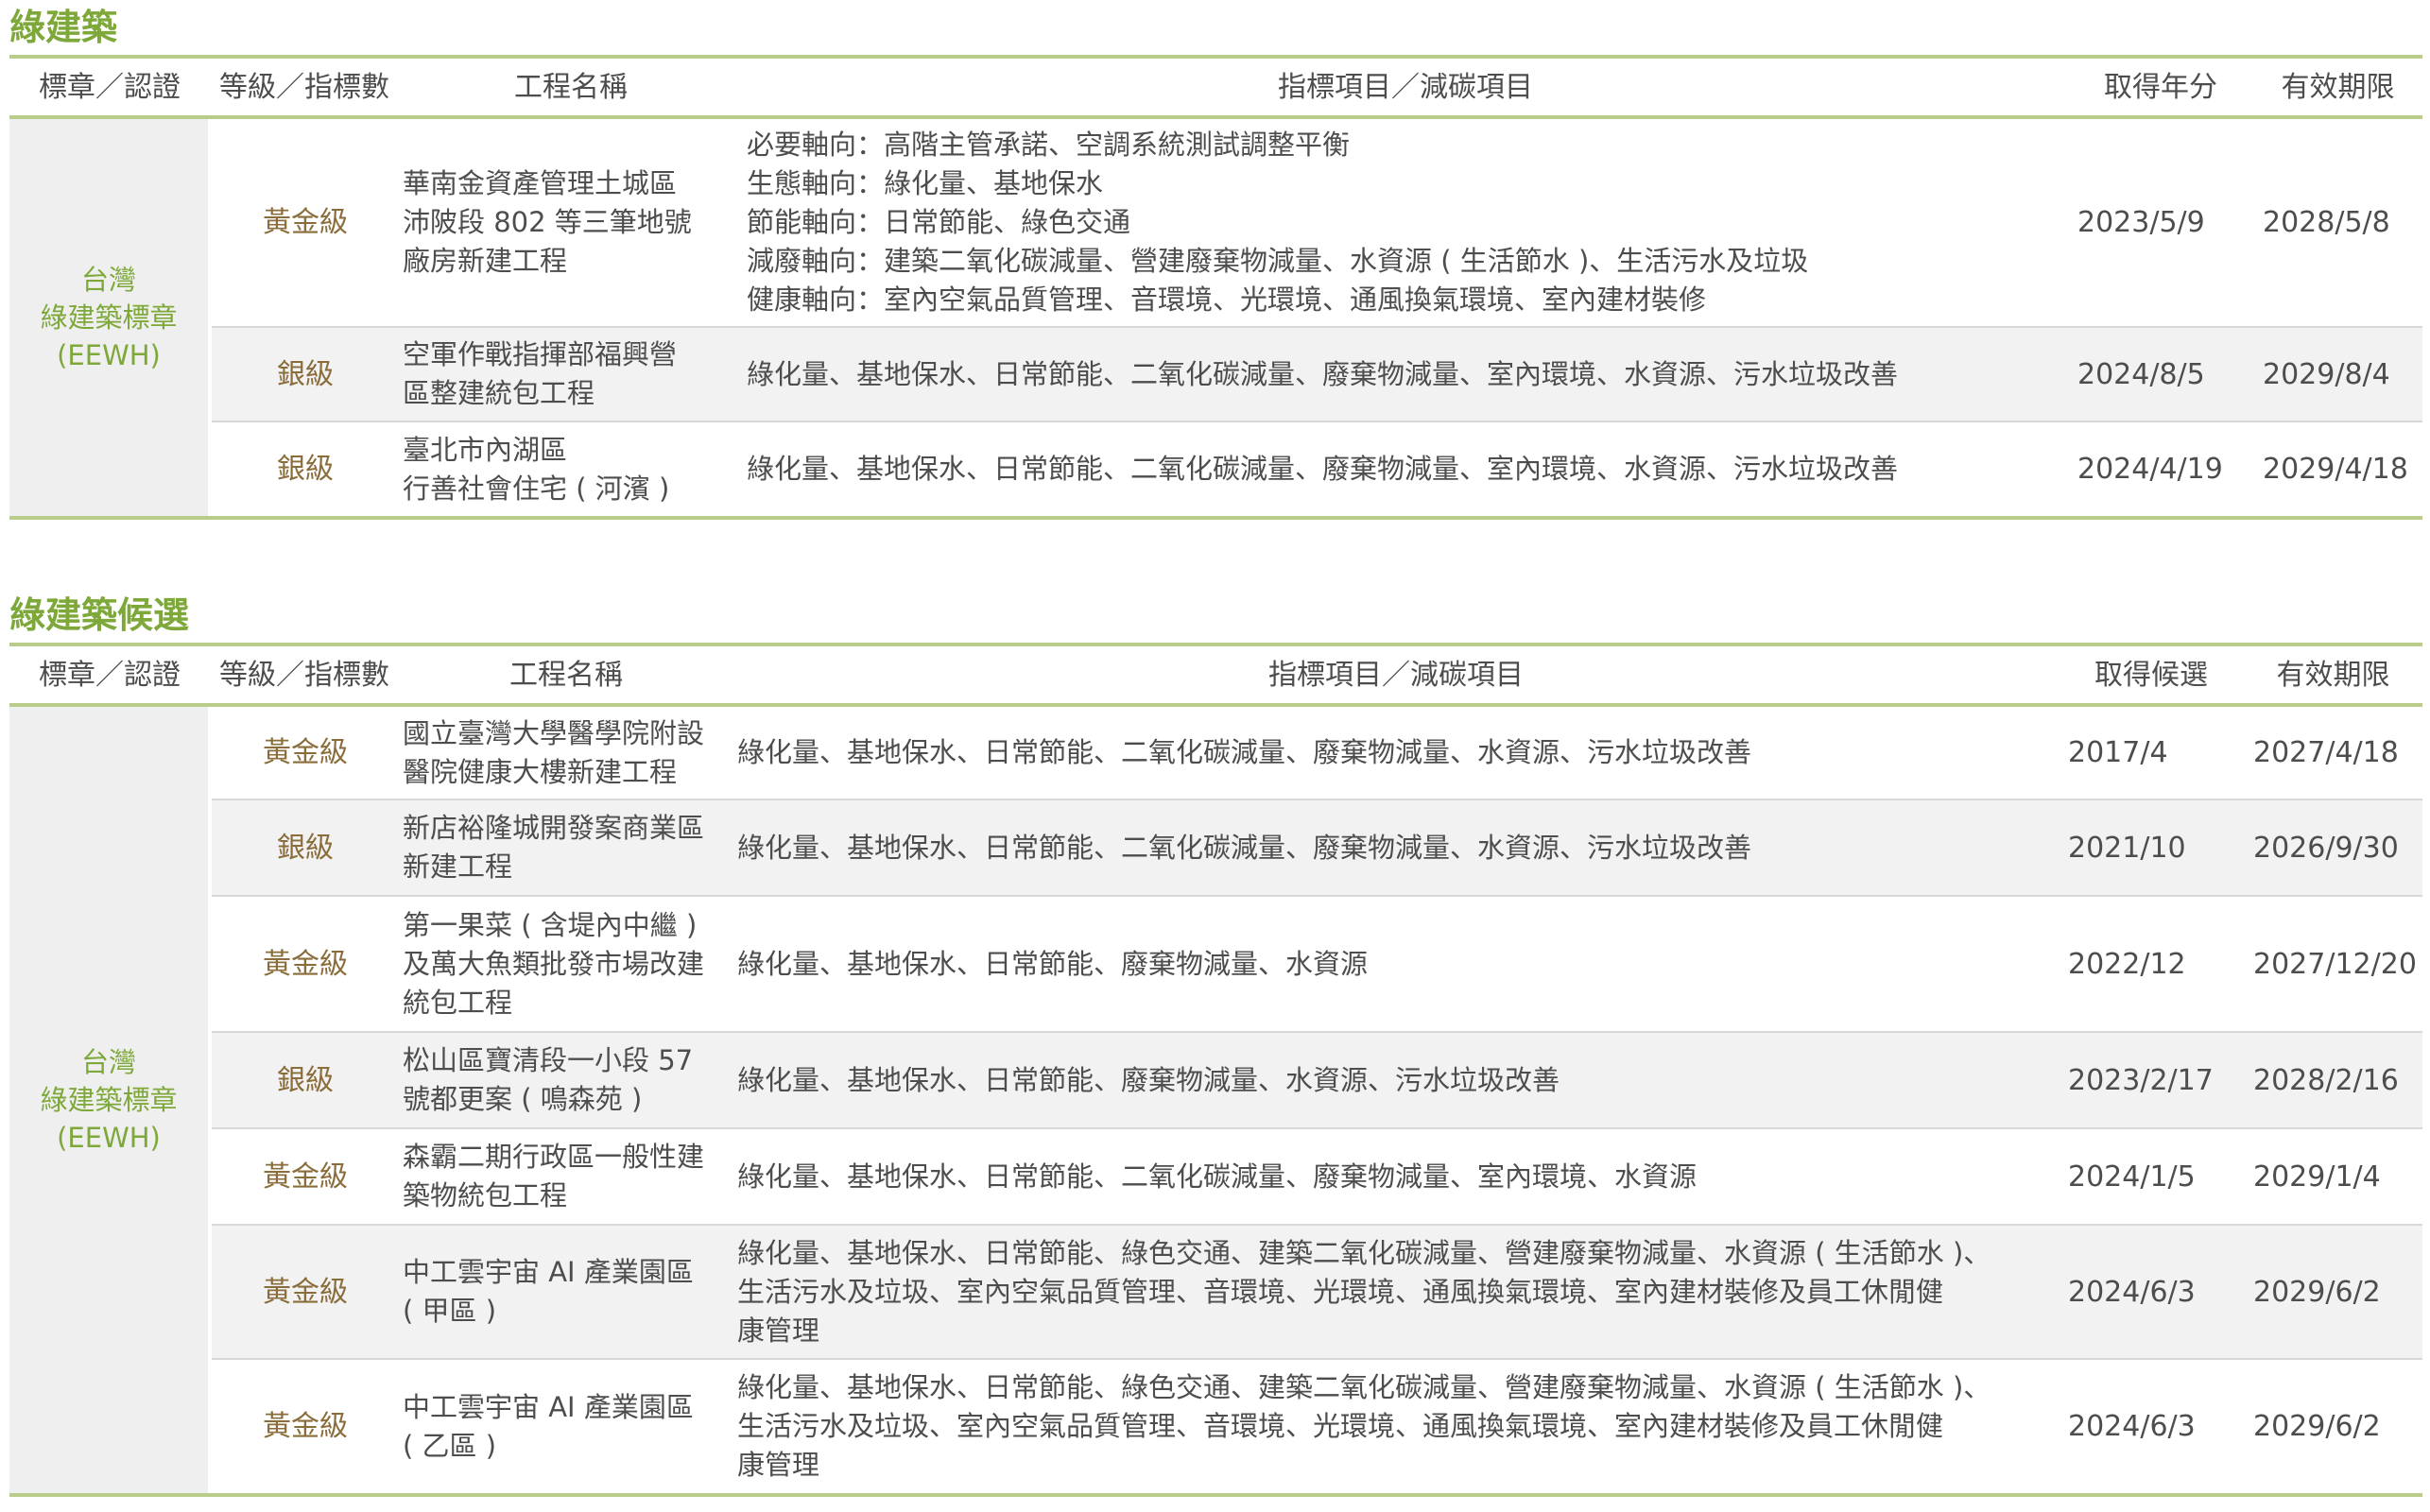  What do you see at coordinates (523, 1099) in the screenshot?
I see `project-name-line: 號都更案 ( 鳴森苑 )` at bounding box center [523, 1099].